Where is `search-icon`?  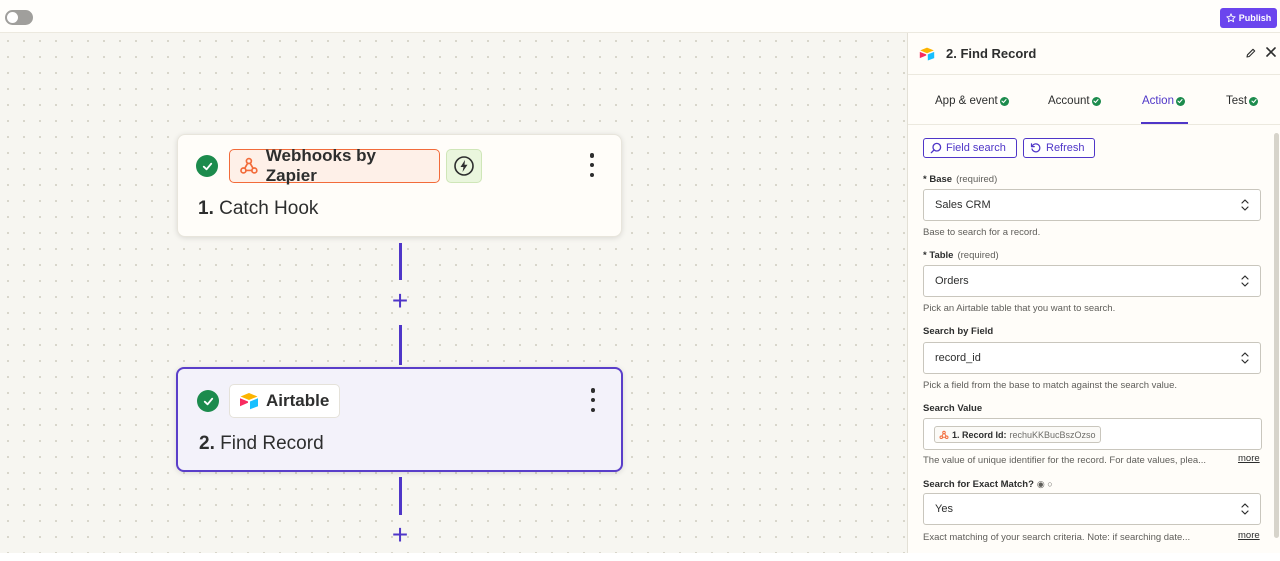
search-icon is located at coordinates (936, 148).